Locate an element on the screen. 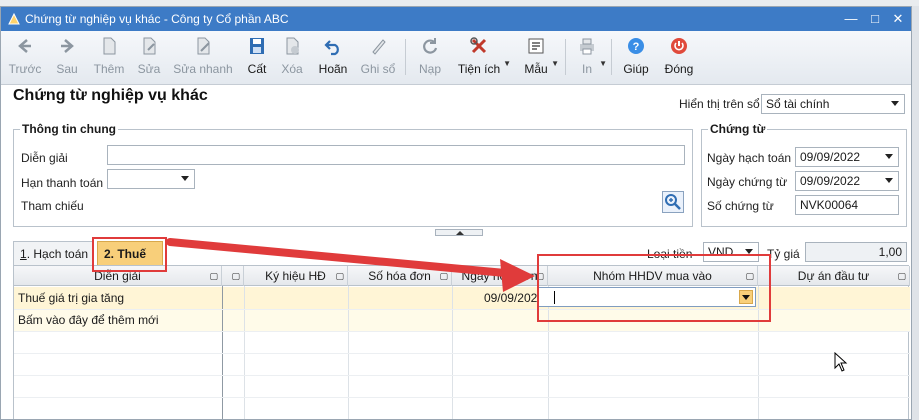  reload-icon is located at coordinates (430, 46).